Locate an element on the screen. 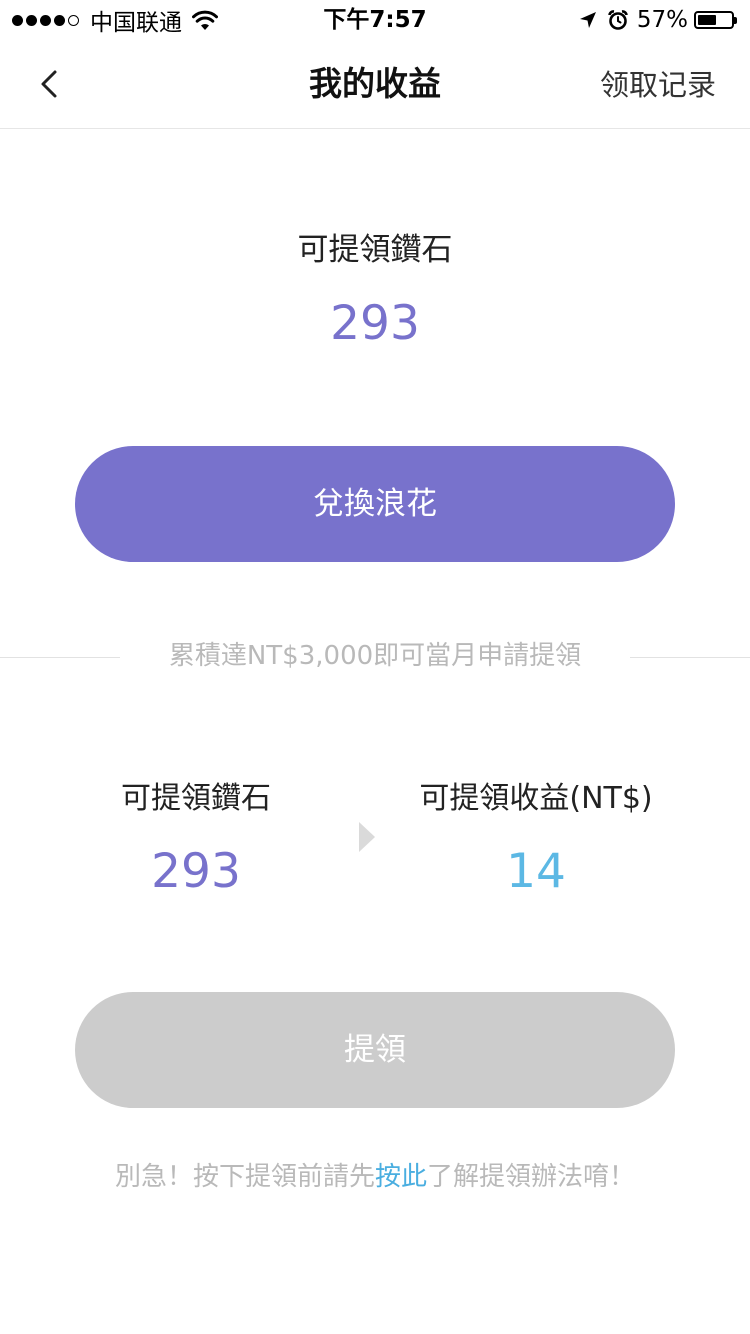 This screenshot has height=1334, width=750. footer-note: 別急！按下提領前請先按此了解提領辦法唷！ is located at coordinates (375, 1177).